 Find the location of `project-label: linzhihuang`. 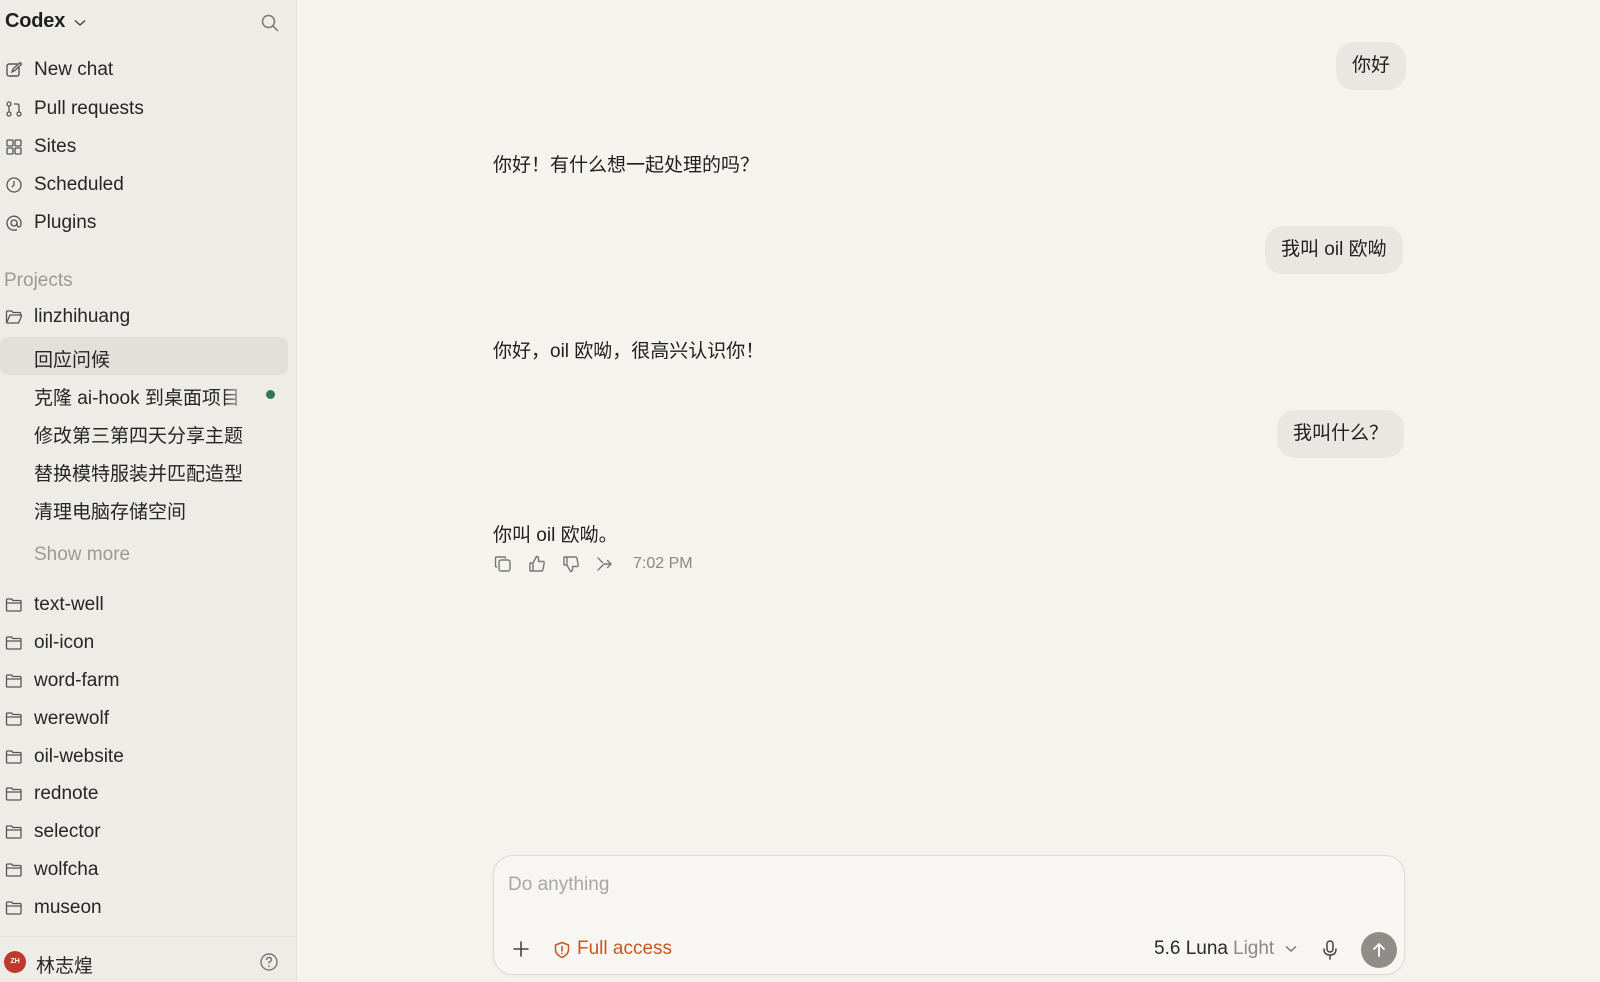

project-label: linzhihuang is located at coordinates (82, 316).